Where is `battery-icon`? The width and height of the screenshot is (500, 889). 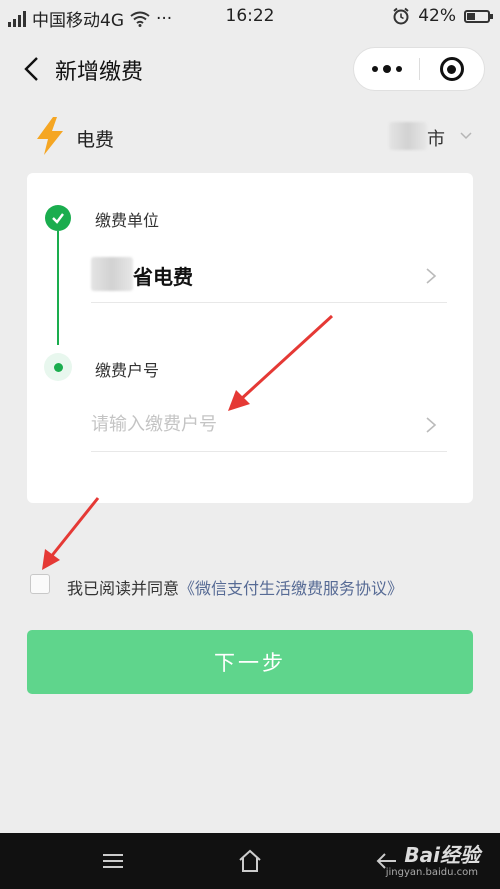 battery-icon is located at coordinates (478, 16).